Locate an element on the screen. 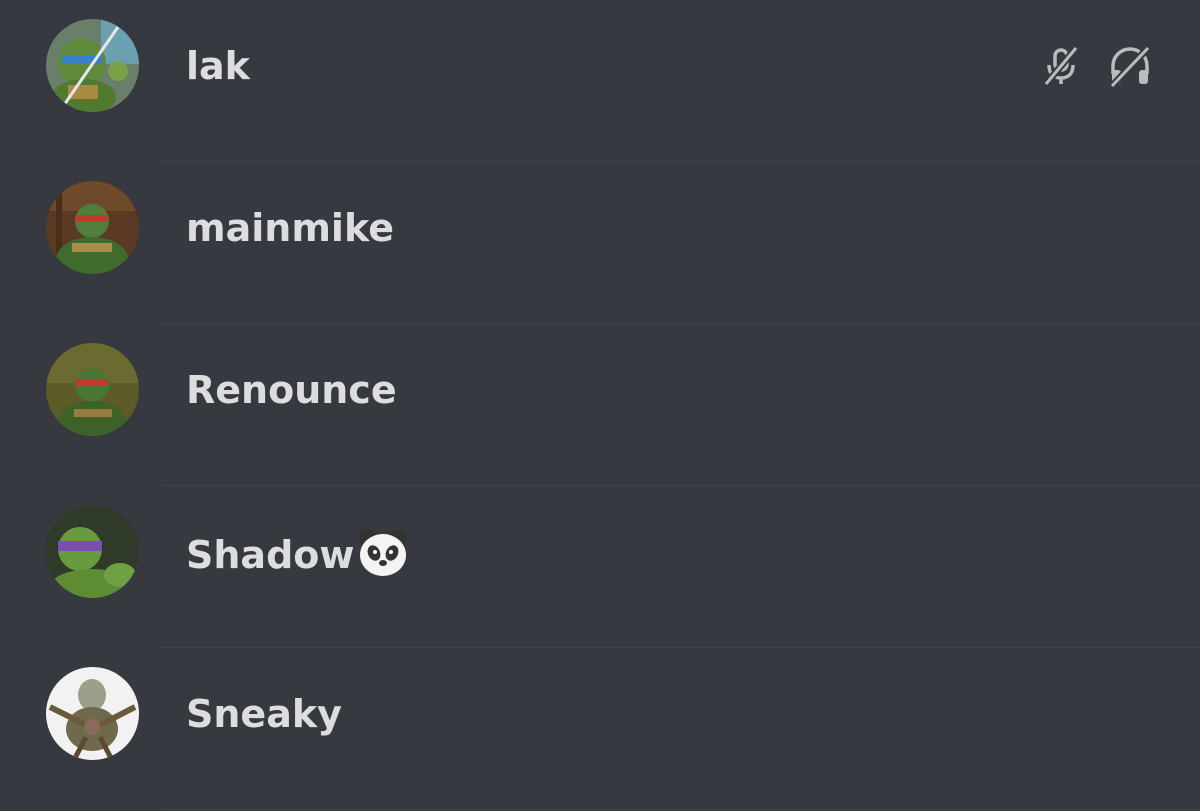 Image resolution: width=1200 pixels, height=811 pixels. divider is located at coordinates (681, 809).